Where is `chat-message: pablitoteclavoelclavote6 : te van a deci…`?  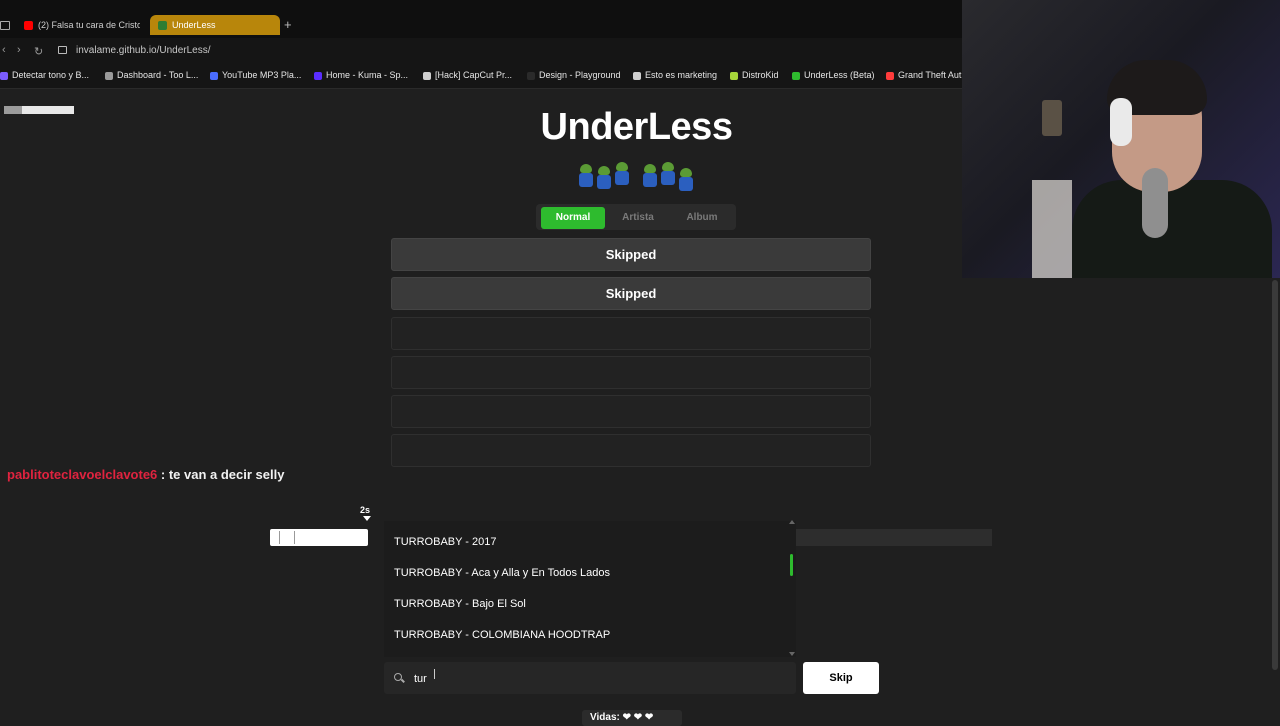
chat-message: pablitoteclavoelclavote6 : te van a deci… is located at coordinates (145, 474).